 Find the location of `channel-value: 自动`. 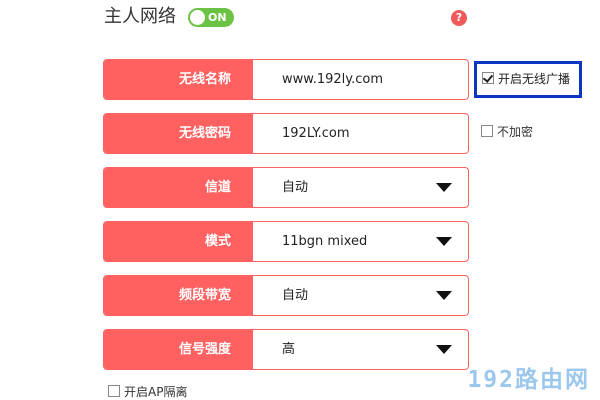

channel-value: 自动 is located at coordinates (295, 187).